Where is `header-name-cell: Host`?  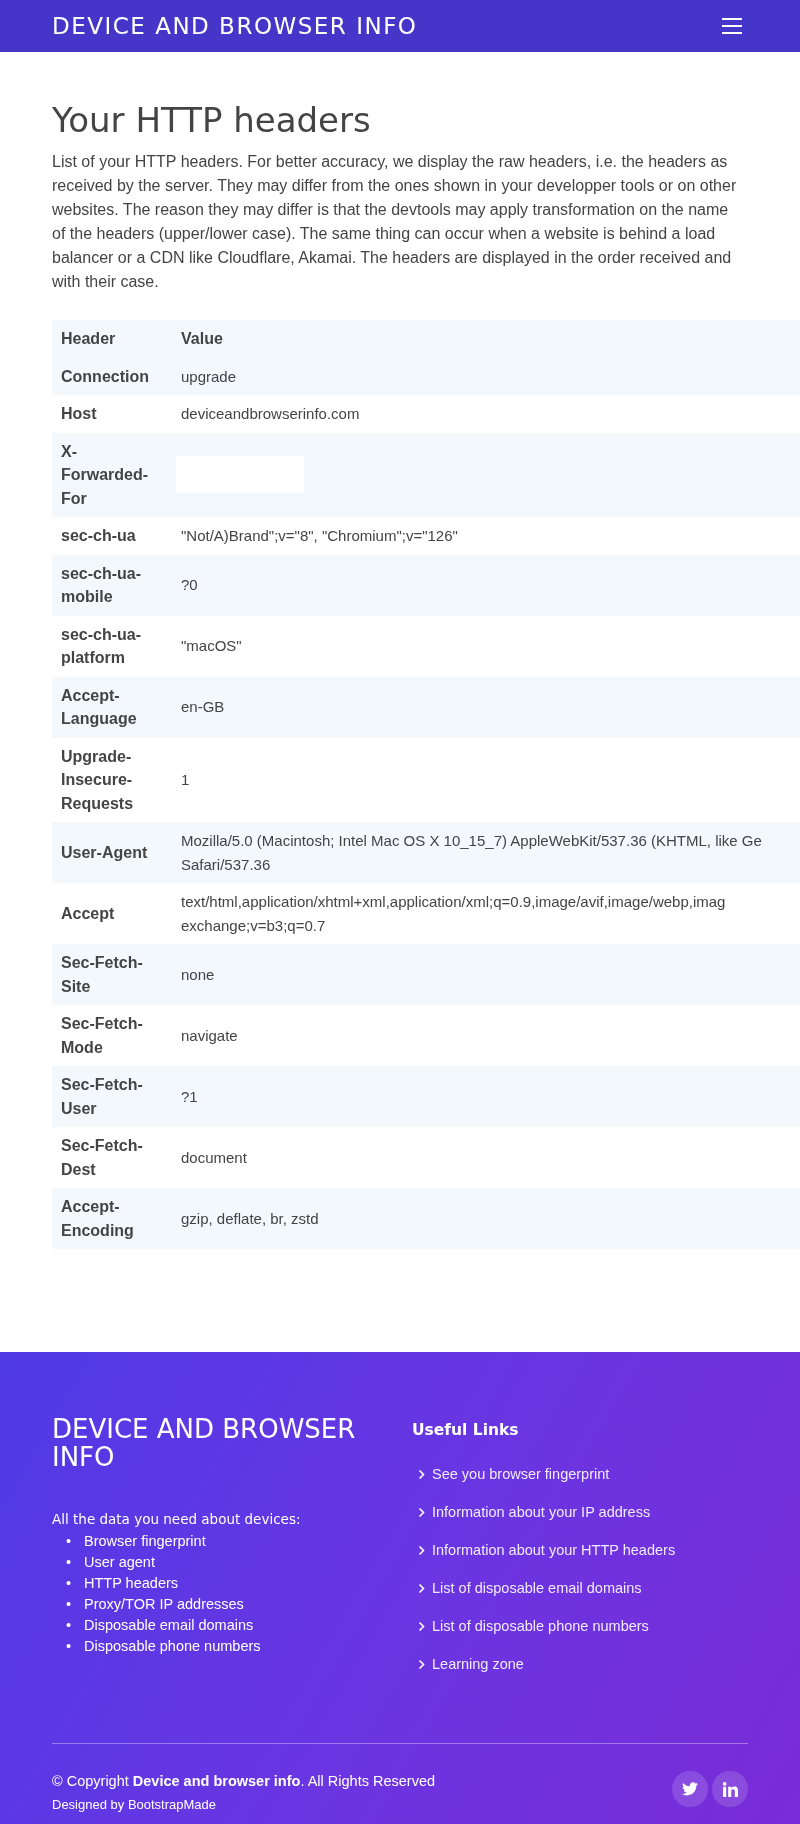
header-name-cell: Host is located at coordinates (112, 414).